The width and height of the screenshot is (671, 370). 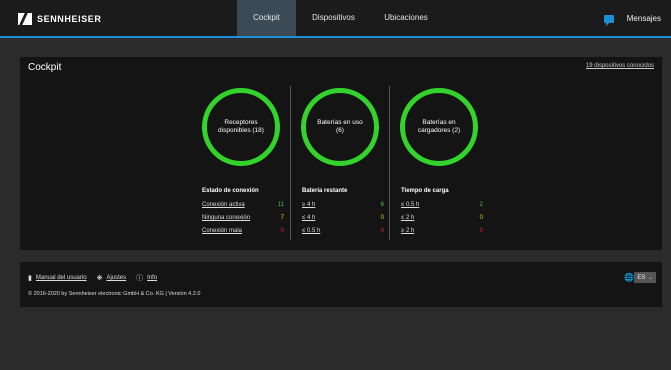 I want to click on charge-under-half-hour-link: ≤ 0.5 h, so click(x=410, y=205).